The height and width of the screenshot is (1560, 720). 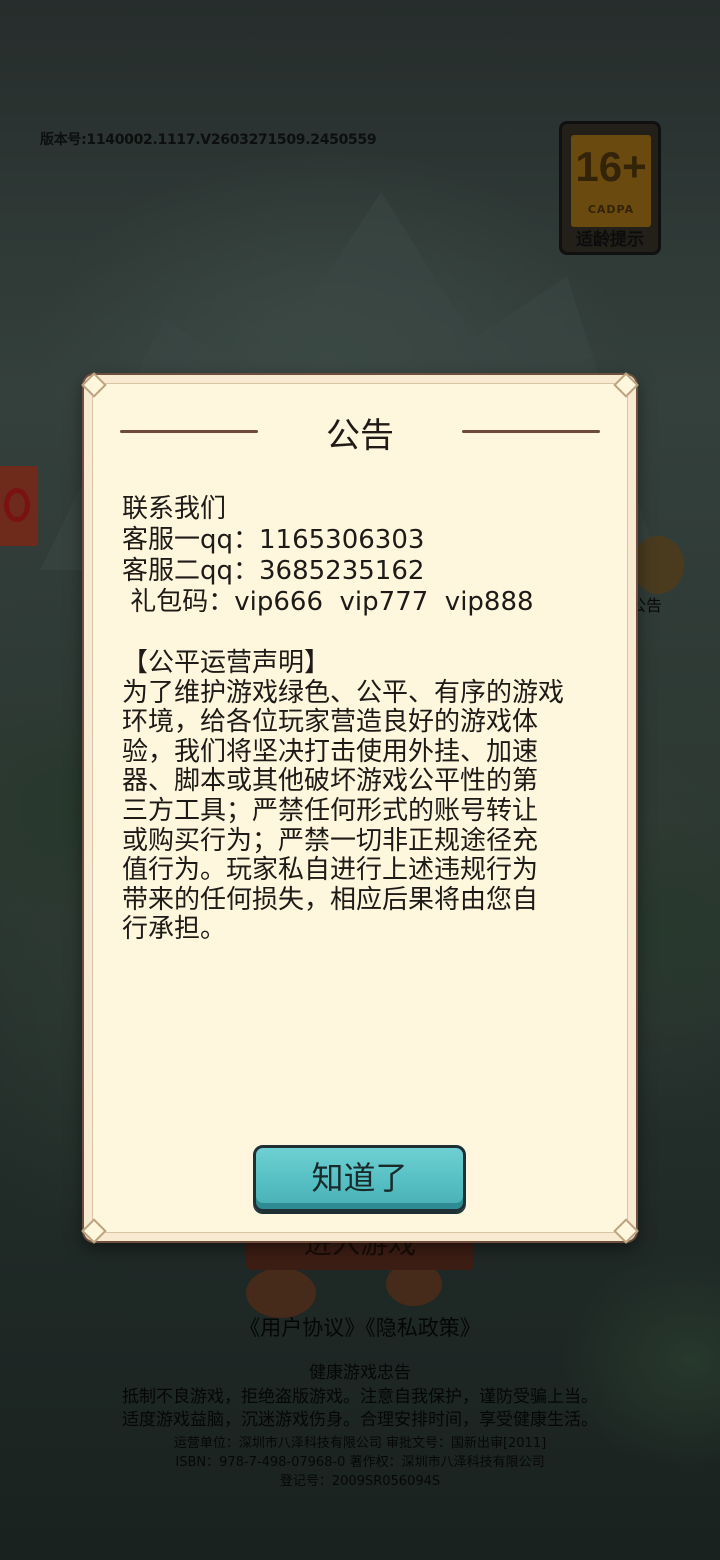 I want to click on statement-line: 器、脚本或其他破坏游戏公平性的第, so click(x=330, y=781).